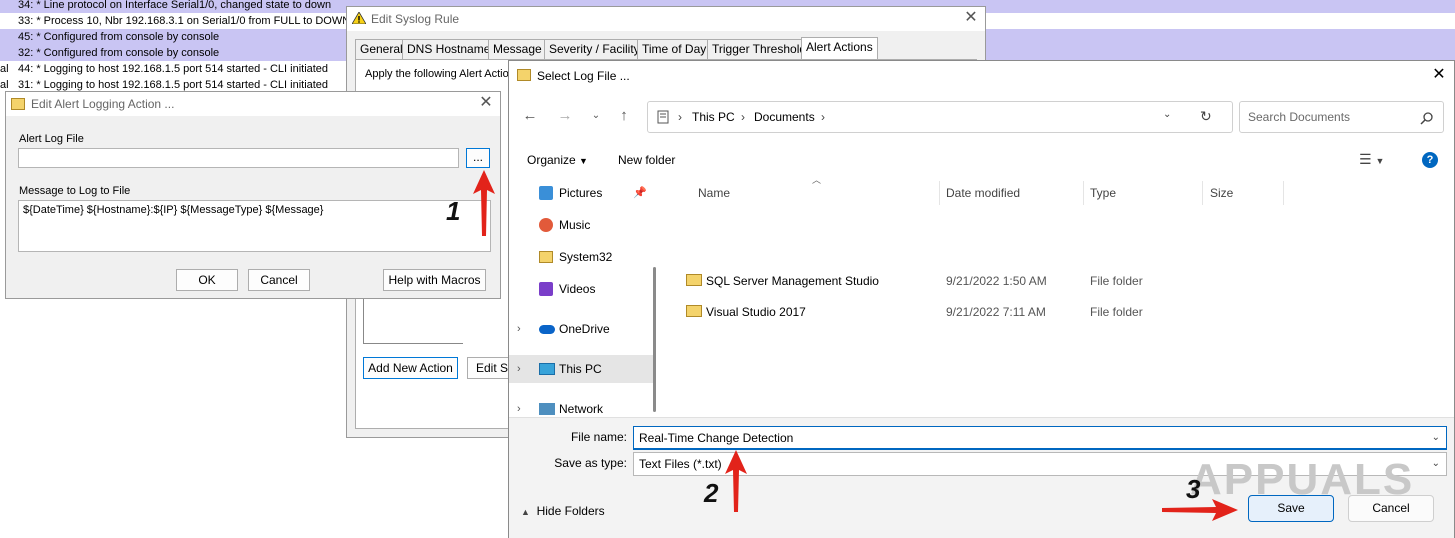 This screenshot has width=1455, height=538. What do you see at coordinates (443, 74) in the screenshot?
I see `apply-actions-text: Apply the following Alert Actions` at bounding box center [443, 74].